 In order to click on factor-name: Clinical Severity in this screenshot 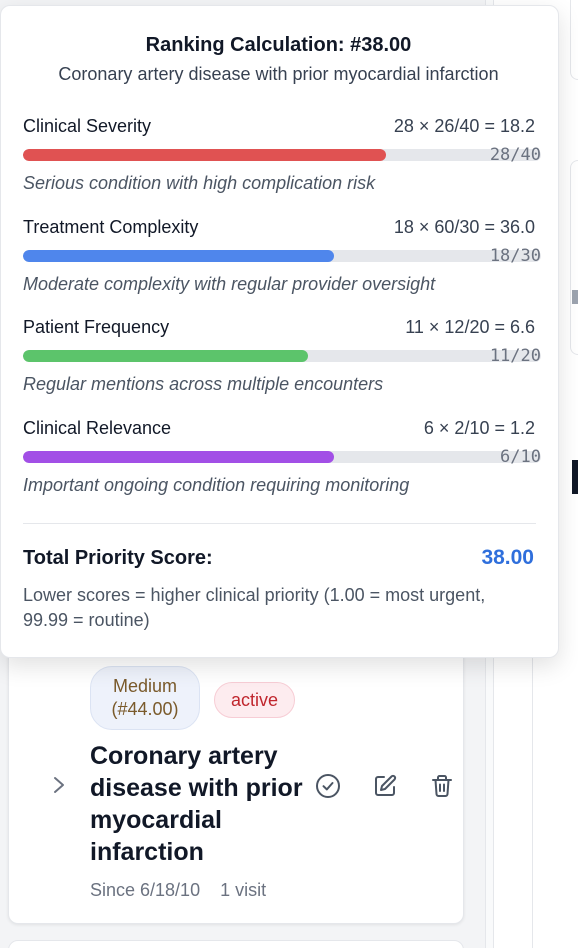, I will do `click(87, 126)`.